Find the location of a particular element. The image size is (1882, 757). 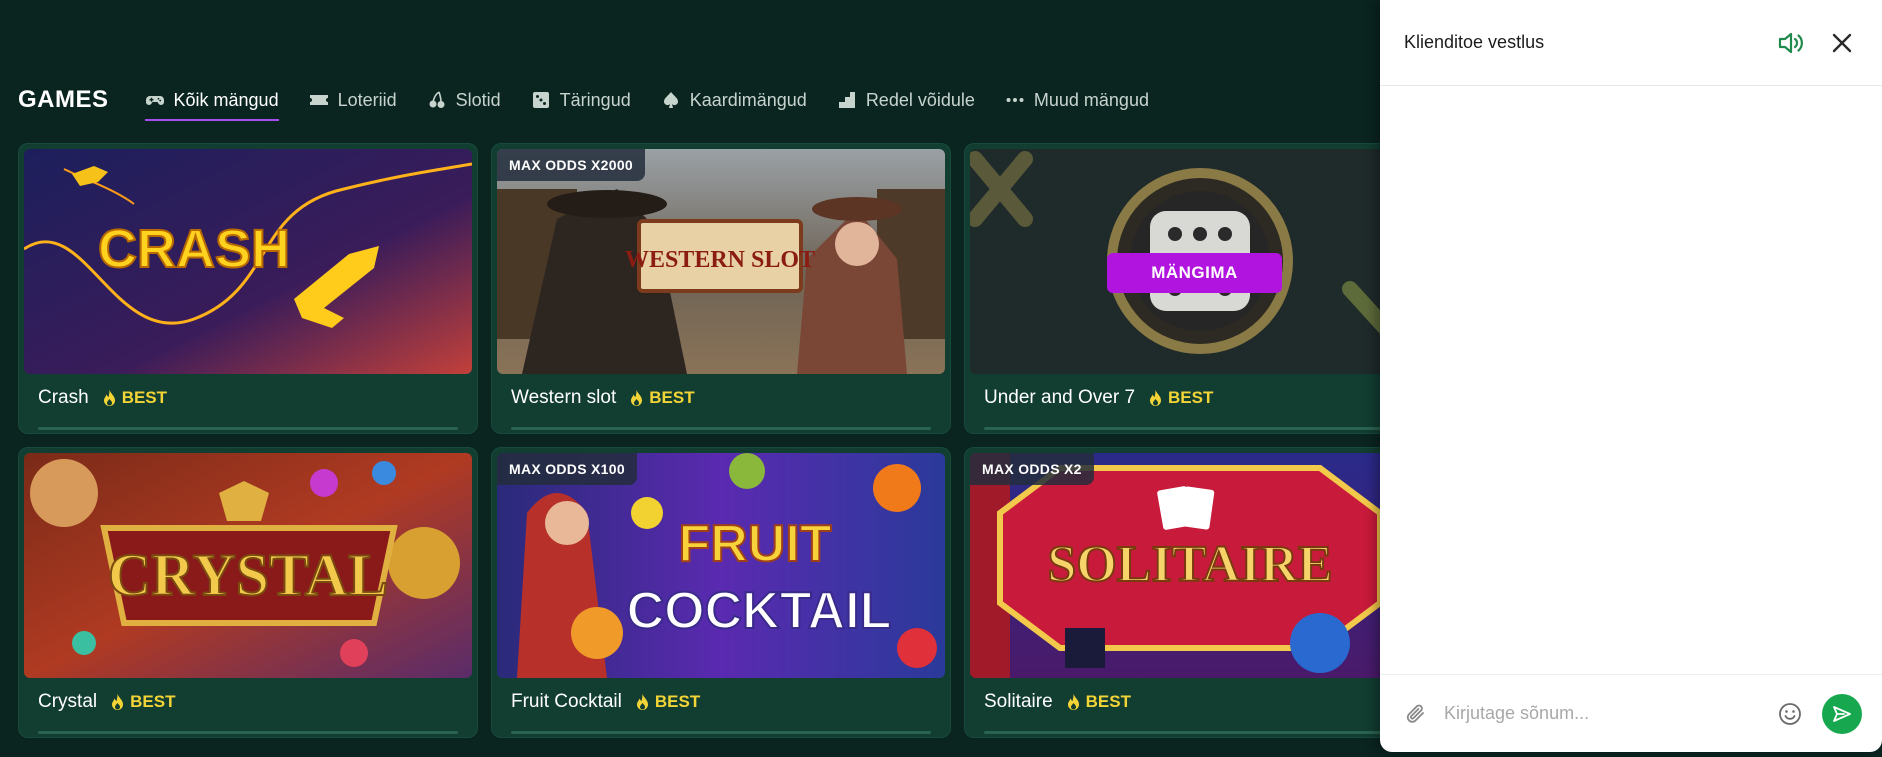

attach-button is located at coordinates (1416, 714).